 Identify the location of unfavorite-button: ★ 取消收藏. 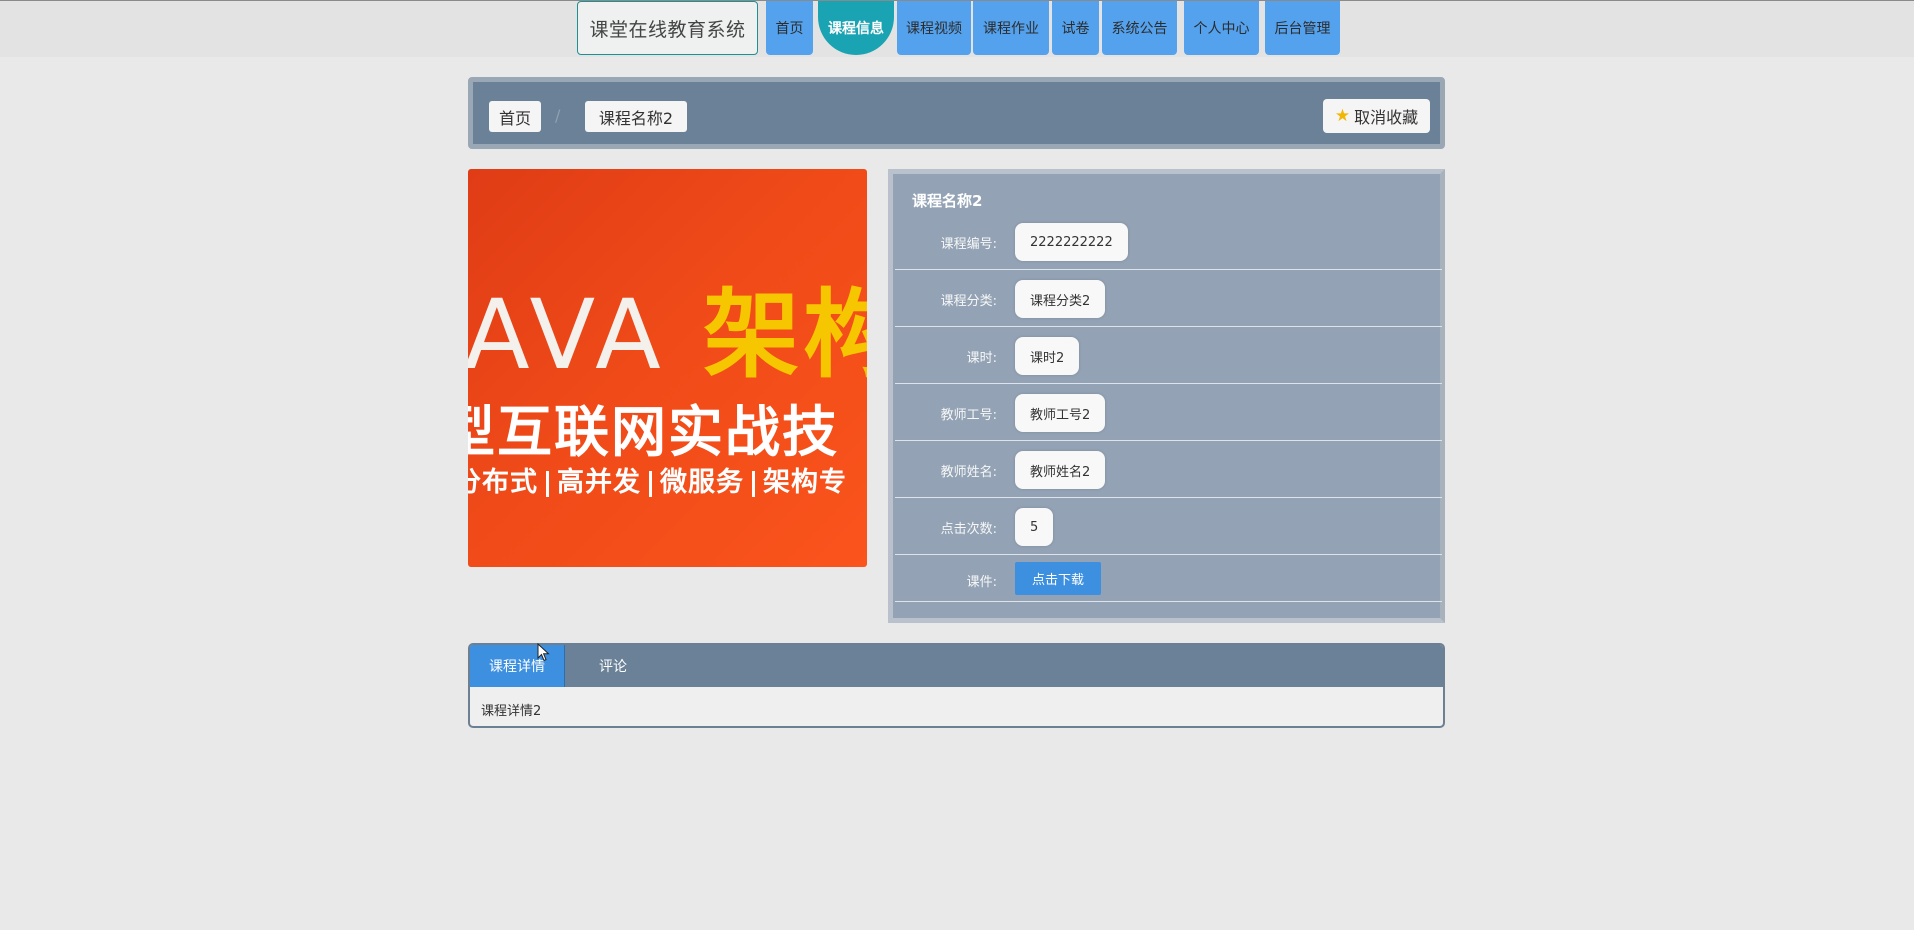
(1376, 116).